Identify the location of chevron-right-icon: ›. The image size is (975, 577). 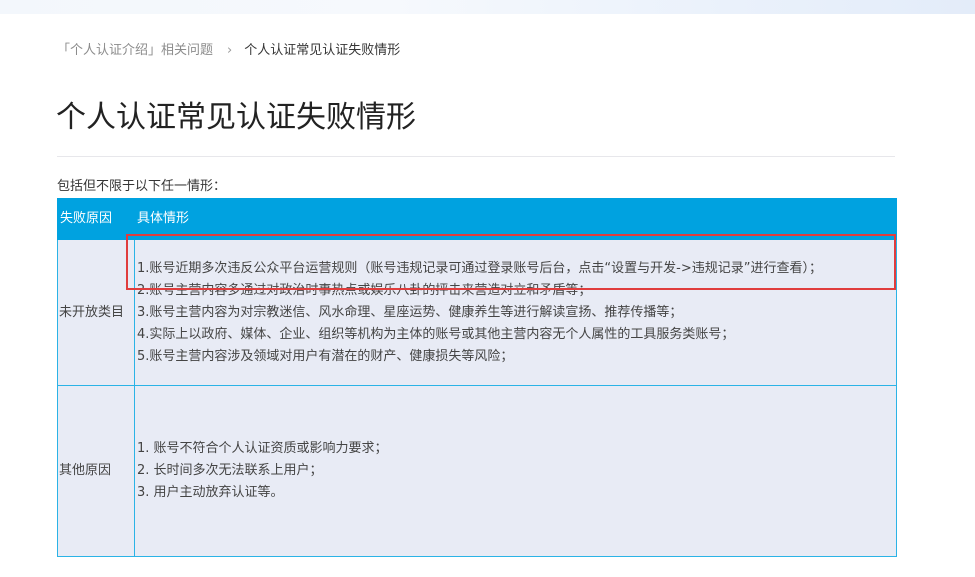
(230, 50).